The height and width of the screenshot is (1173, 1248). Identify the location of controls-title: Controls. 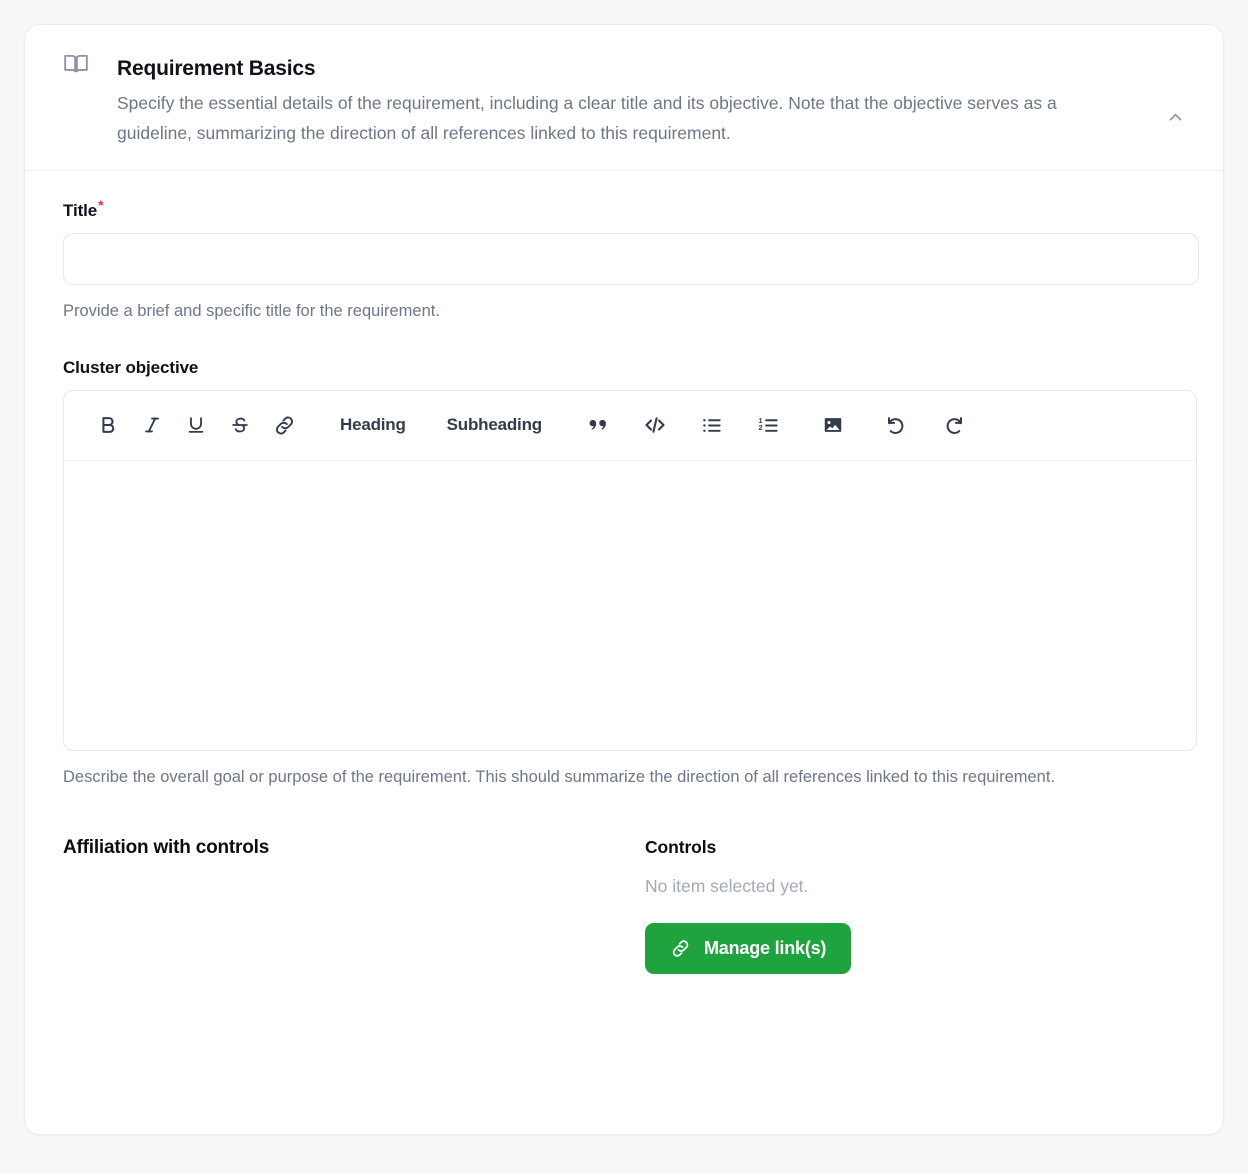
(681, 847).